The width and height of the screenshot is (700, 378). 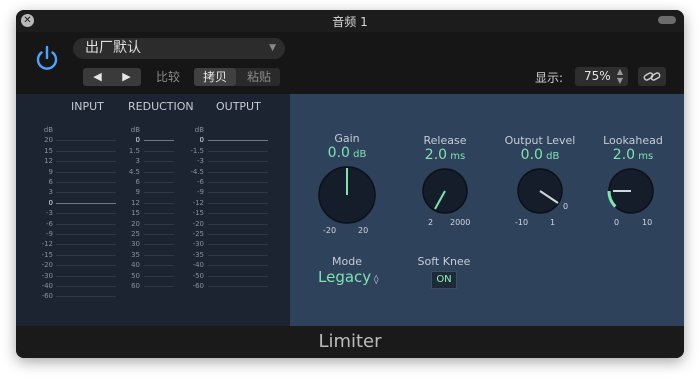 What do you see at coordinates (50, 202) in the screenshot?
I see `input-meter-tick: 0` at bounding box center [50, 202].